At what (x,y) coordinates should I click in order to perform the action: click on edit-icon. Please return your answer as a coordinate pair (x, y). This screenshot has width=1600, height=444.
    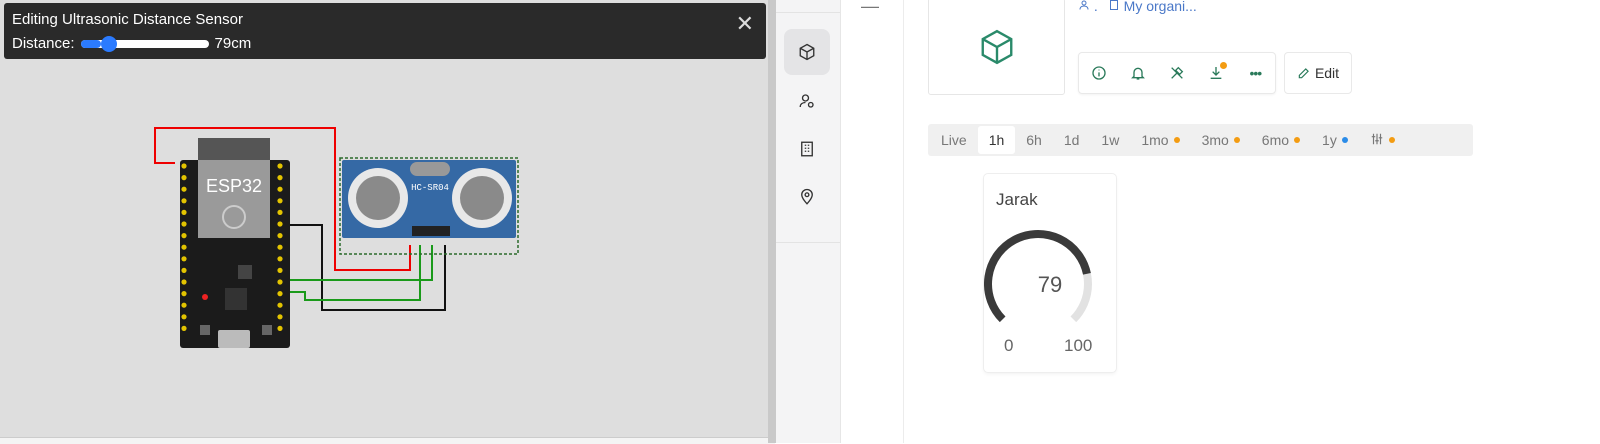
    Looking at the image, I should click on (1303, 73).